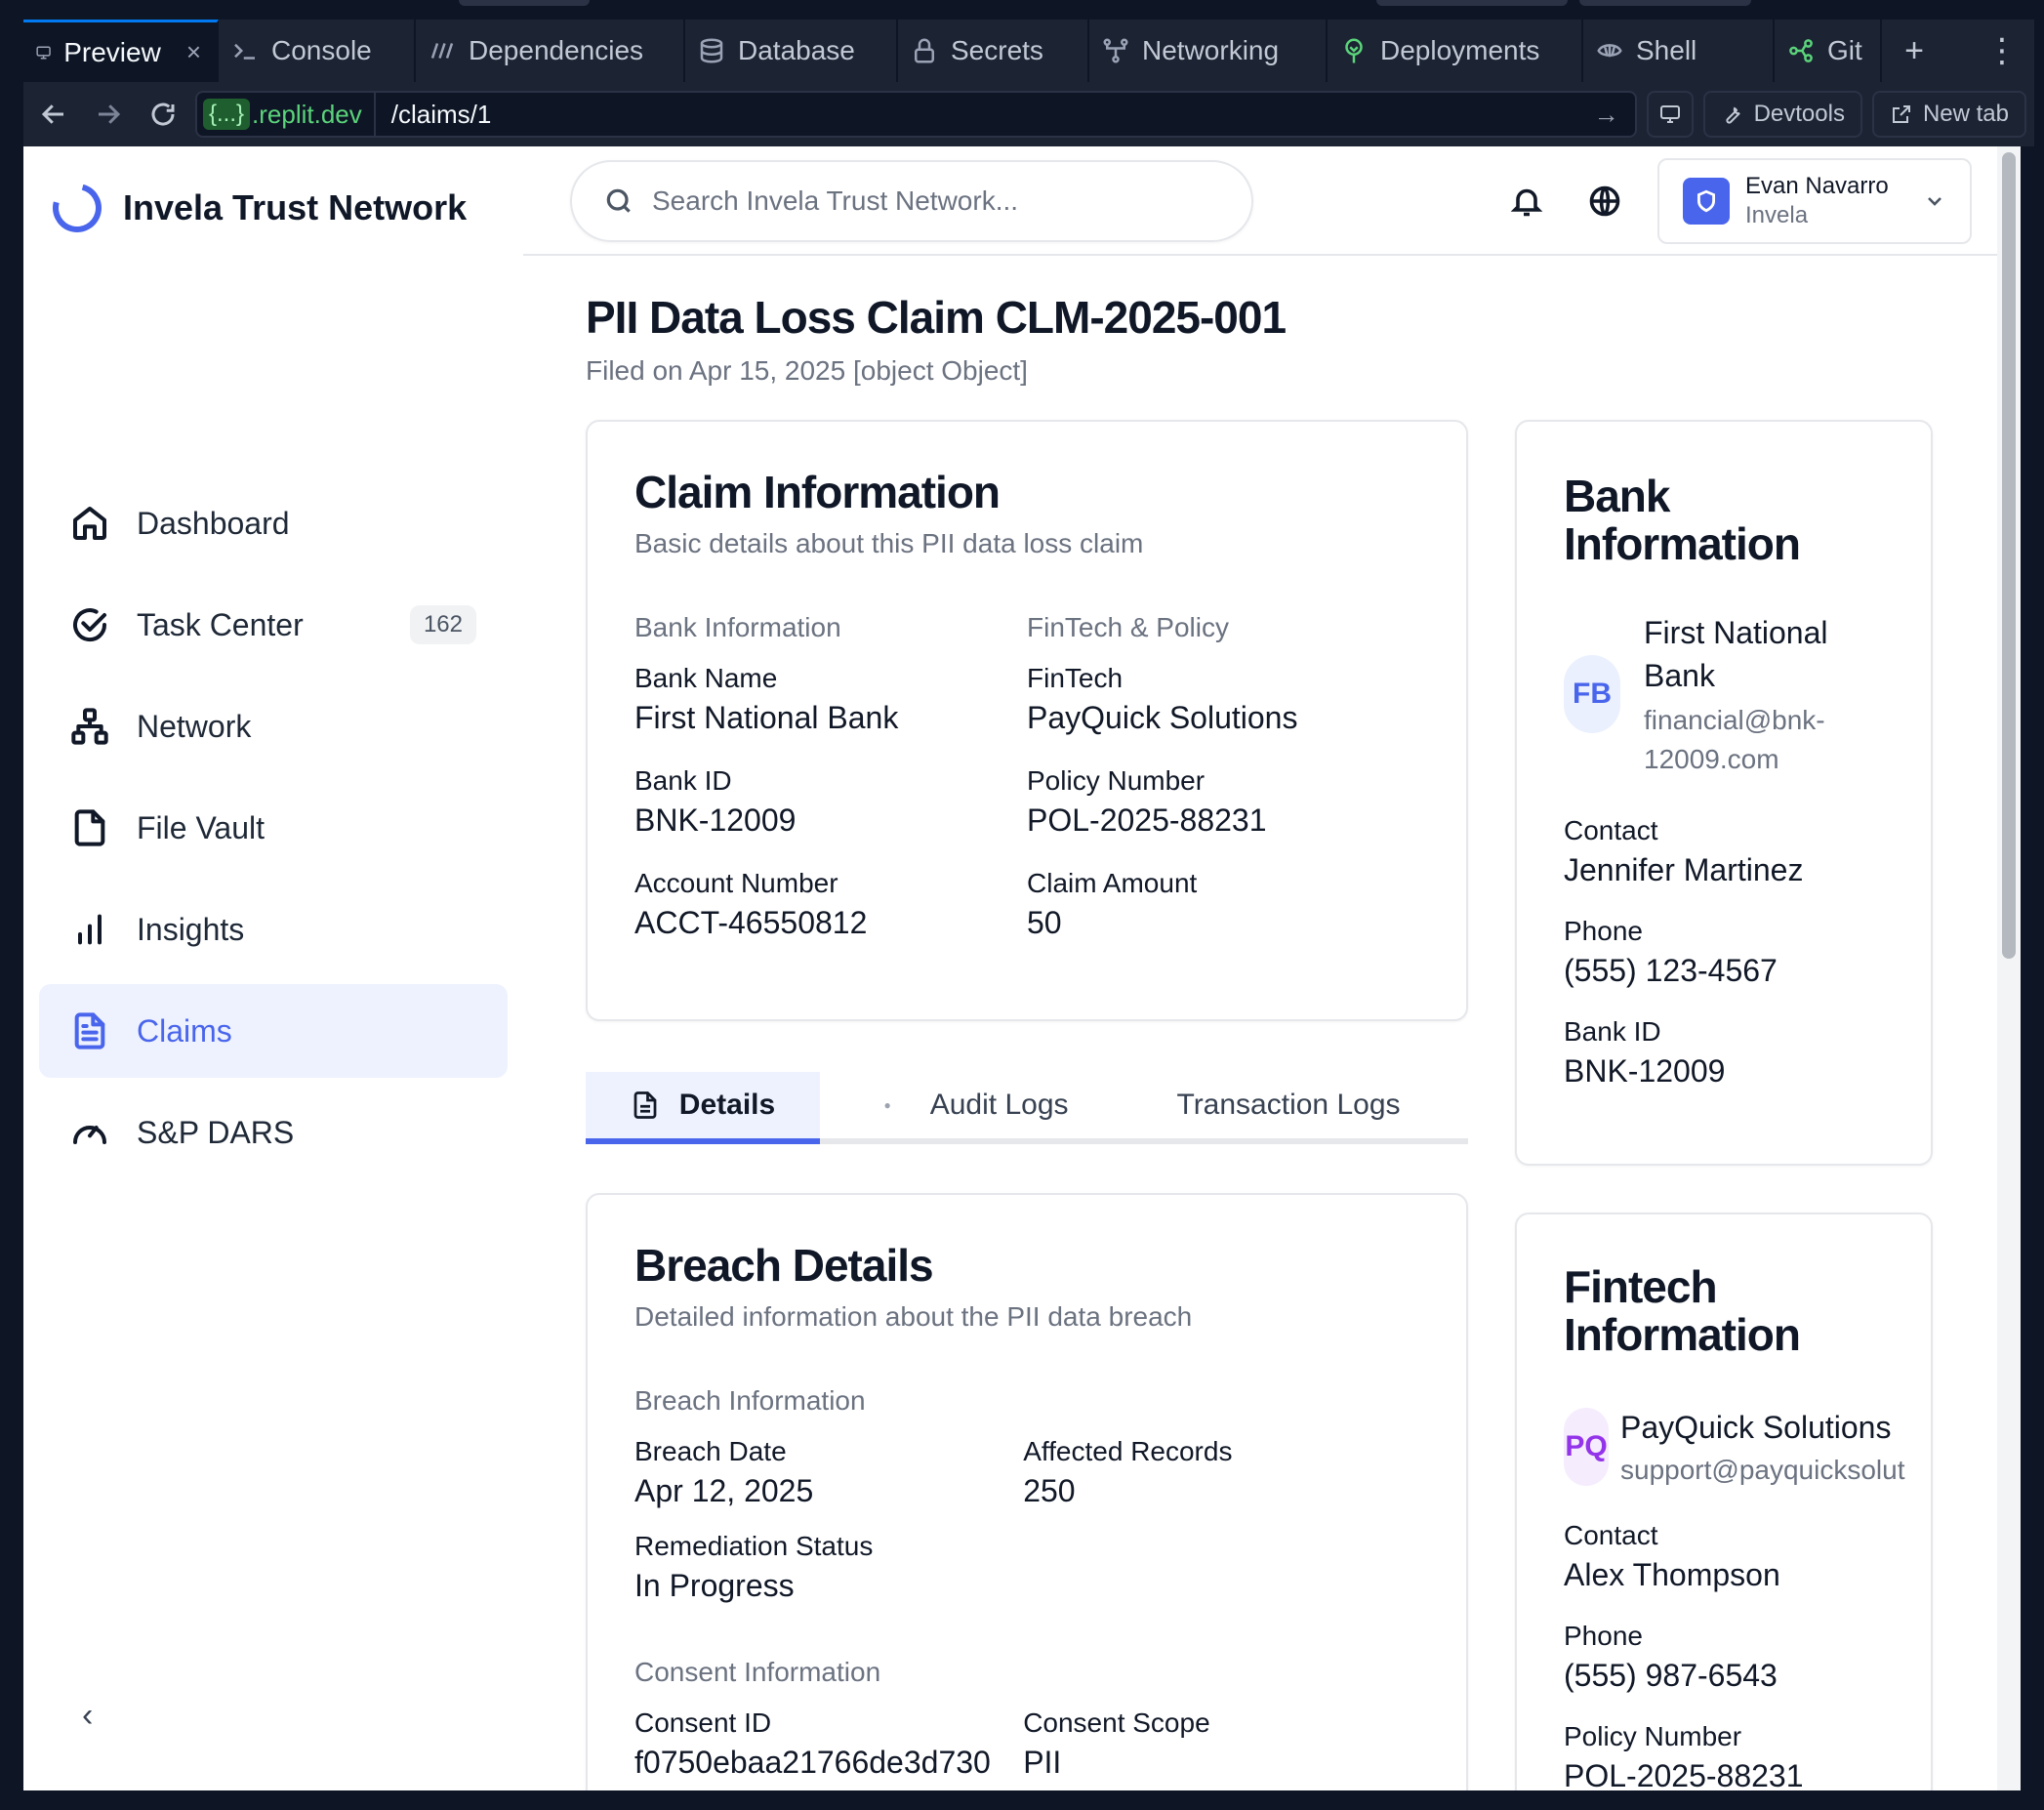  I want to click on sidebar-item-label: Dashboard, so click(213, 523).